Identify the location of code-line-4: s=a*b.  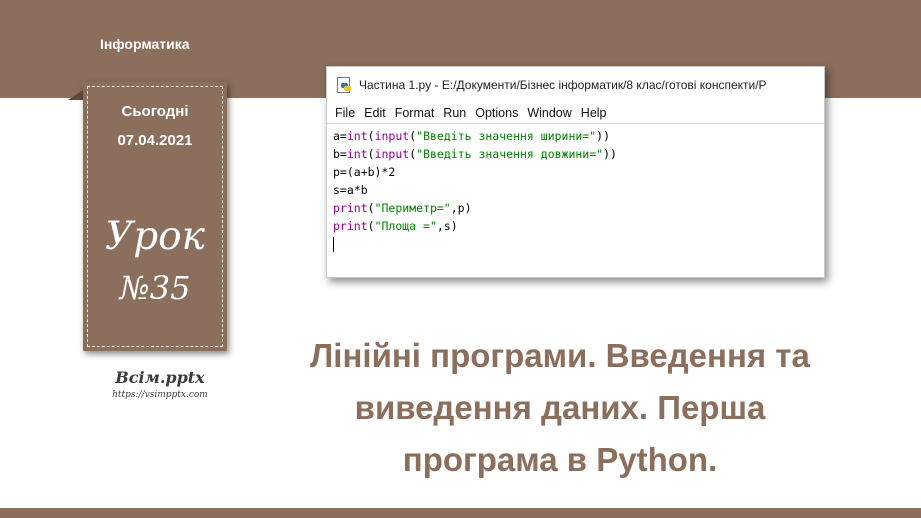
(350, 190).